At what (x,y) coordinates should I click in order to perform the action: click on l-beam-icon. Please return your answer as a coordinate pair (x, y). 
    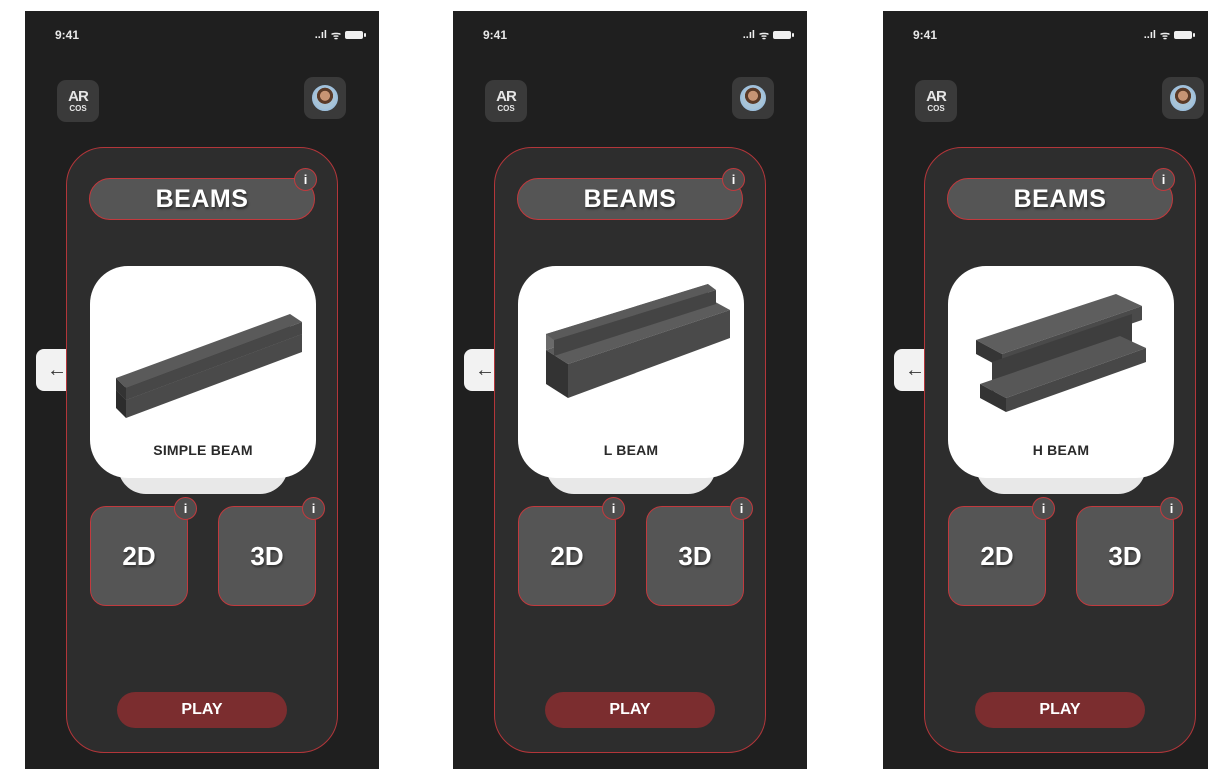
    Looking at the image, I should click on (638, 341).